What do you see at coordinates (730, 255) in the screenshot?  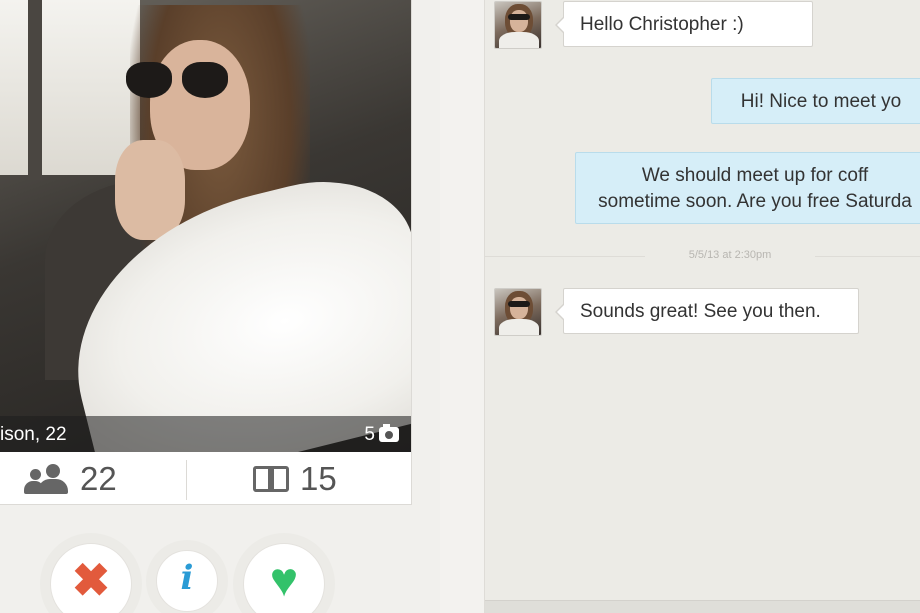 I see `message-timestamp: 5/5/13 at 2:30pm` at bounding box center [730, 255].